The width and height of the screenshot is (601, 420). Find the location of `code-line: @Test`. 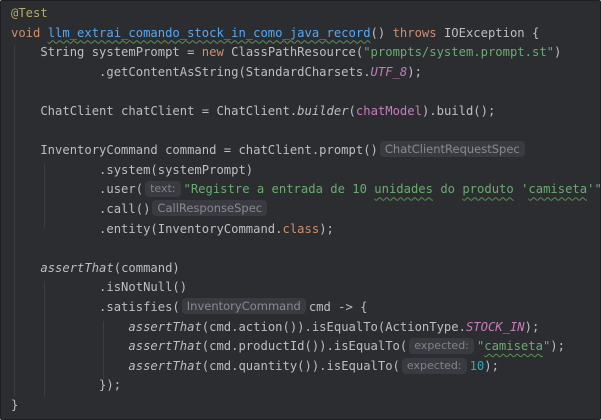

code-line: @Test is located at coordinates (29, 14).